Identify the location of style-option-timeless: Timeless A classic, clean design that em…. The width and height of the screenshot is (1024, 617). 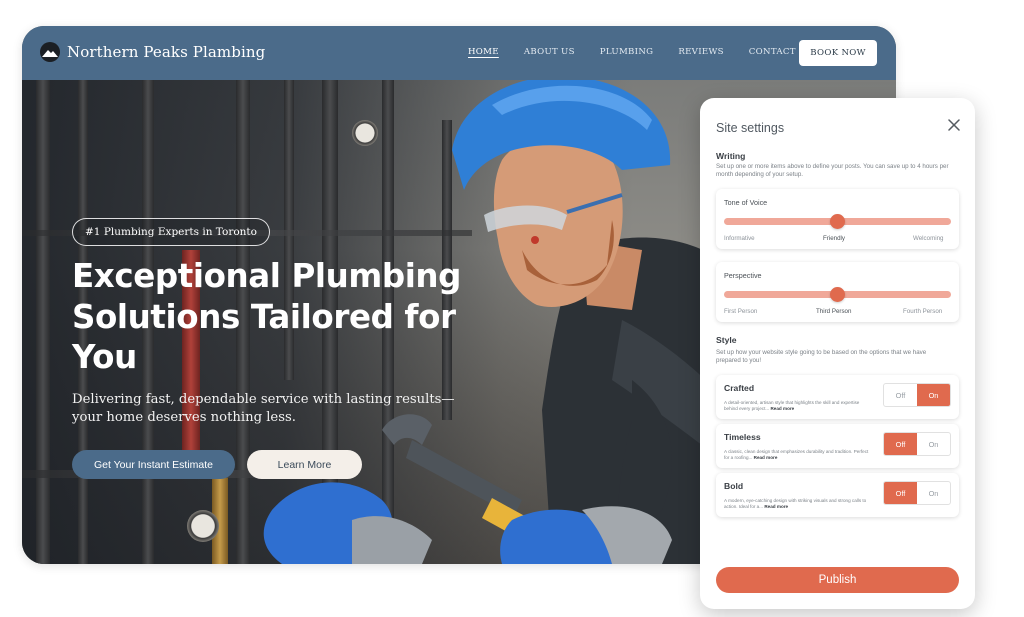
(837, 446).